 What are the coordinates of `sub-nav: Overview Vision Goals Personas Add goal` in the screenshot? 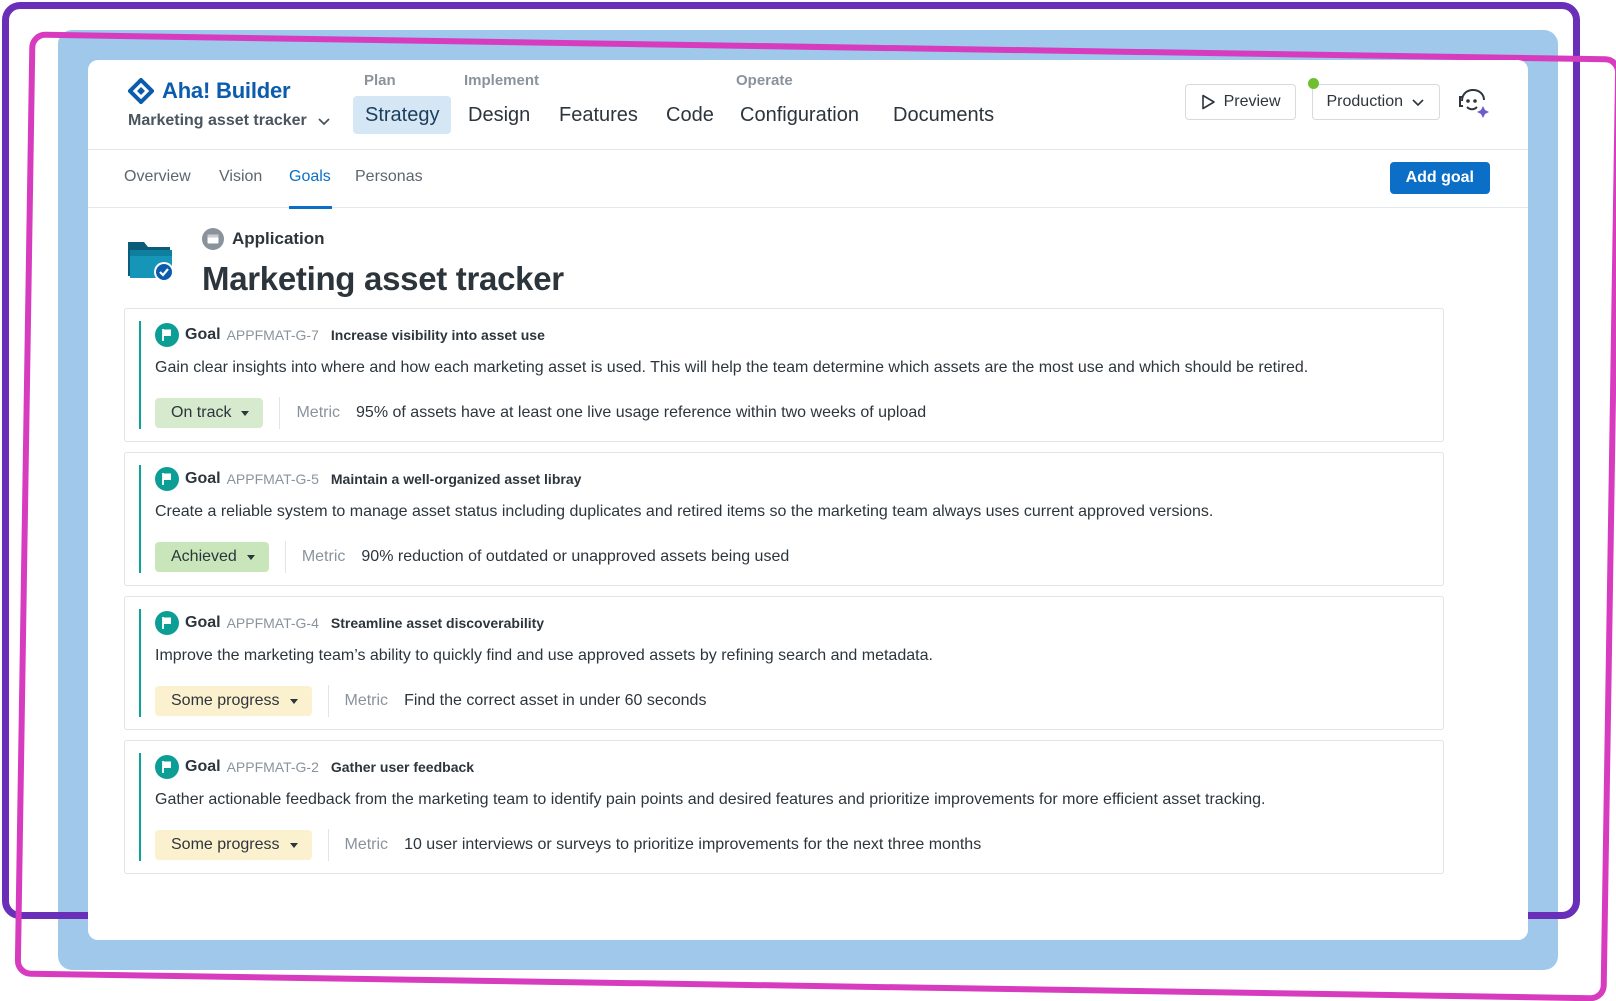 It's located at (808, 179).